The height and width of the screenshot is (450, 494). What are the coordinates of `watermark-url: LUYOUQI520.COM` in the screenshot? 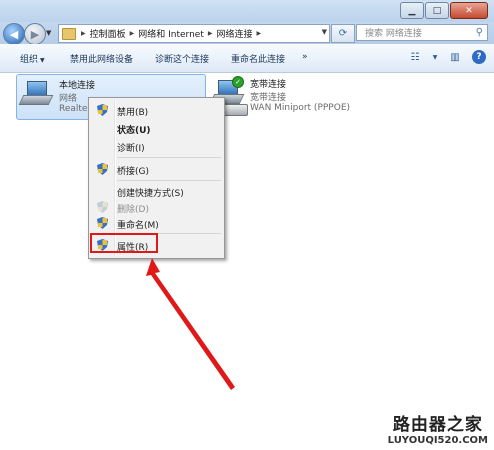 It's located at (437, 440).